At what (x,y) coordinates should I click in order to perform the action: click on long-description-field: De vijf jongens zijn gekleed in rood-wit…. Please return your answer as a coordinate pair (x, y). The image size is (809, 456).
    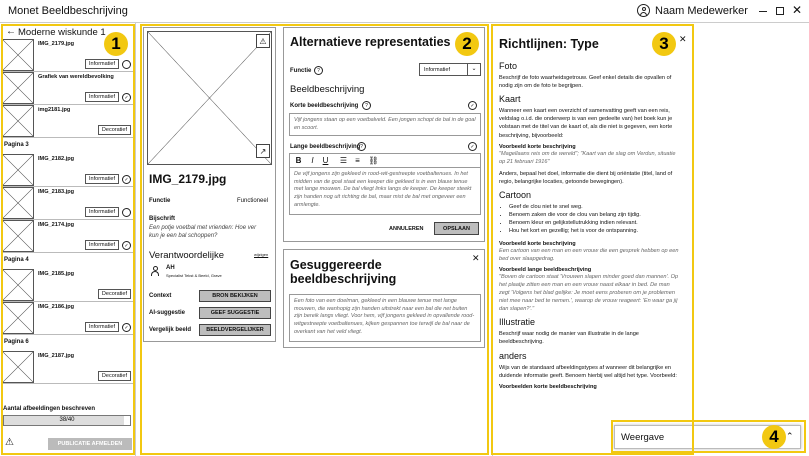
    Looking at the image, I should click on (385, 191).